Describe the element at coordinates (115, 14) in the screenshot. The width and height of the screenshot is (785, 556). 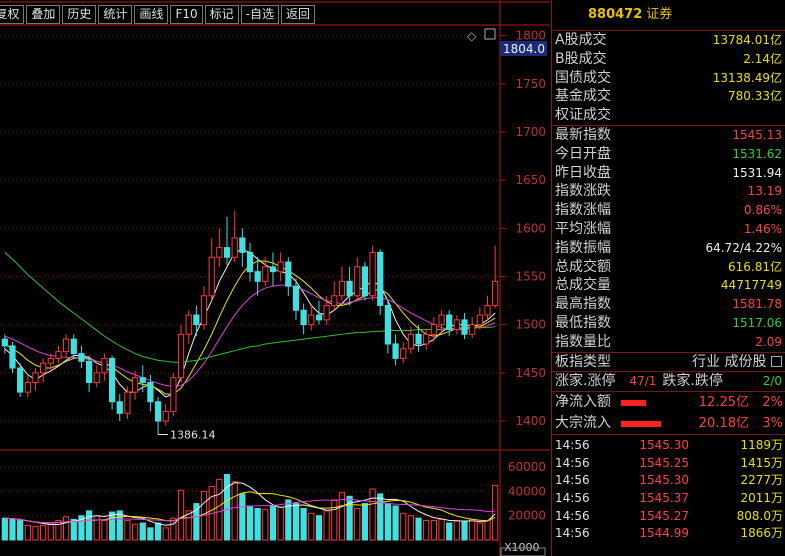
I see `toolbar-button-3: 统计` at that location.